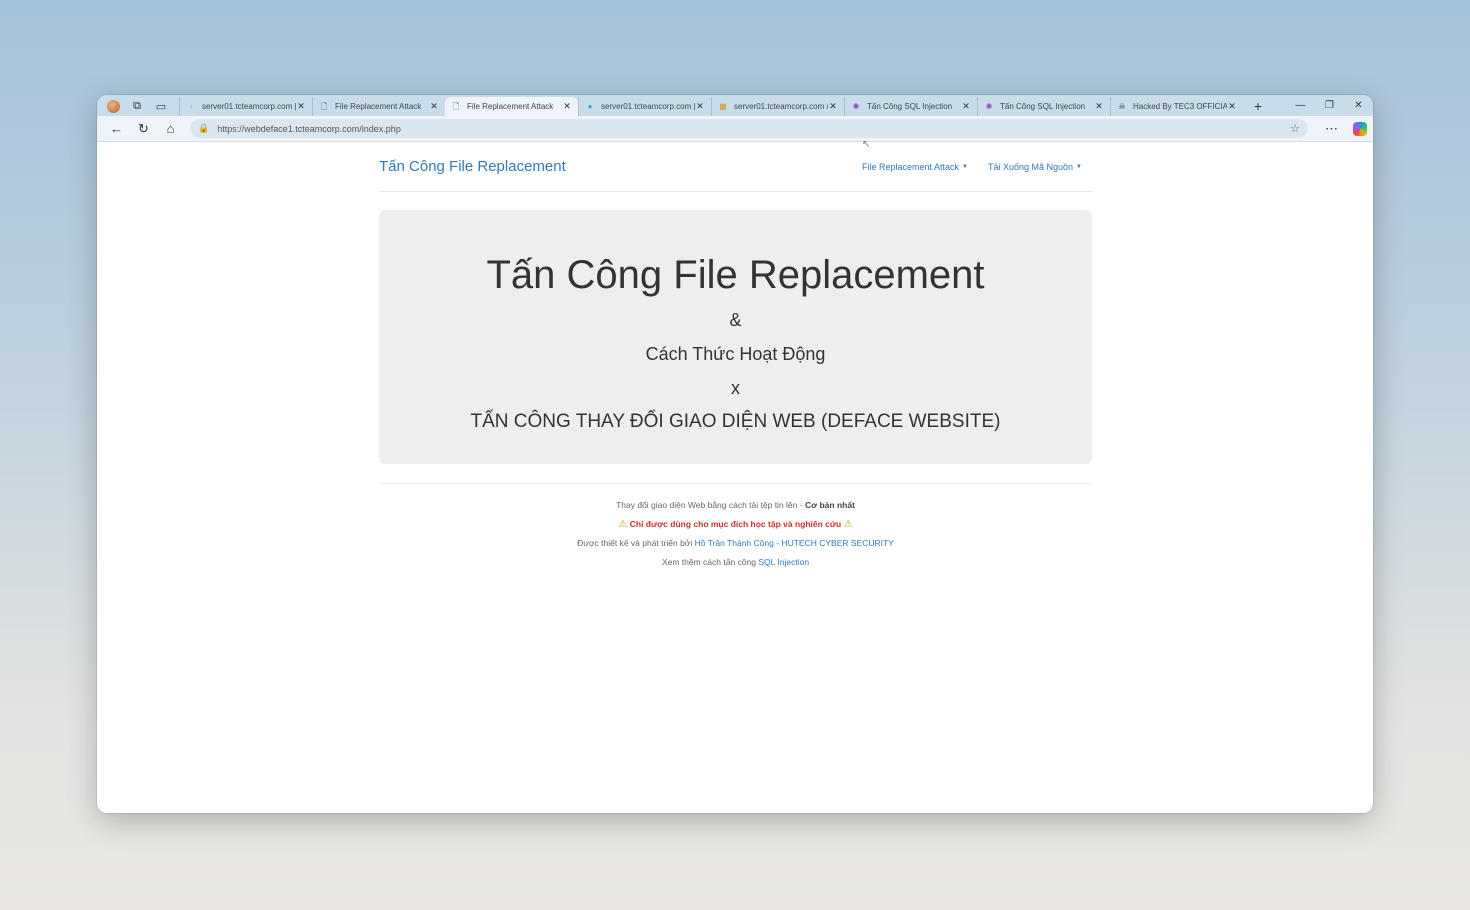 This screenshot has height=910, width=1470. What do you see at coordinates (590, 106) in the screenshot?
I see `globe-icon: ●` at bounding box center [590, 106].